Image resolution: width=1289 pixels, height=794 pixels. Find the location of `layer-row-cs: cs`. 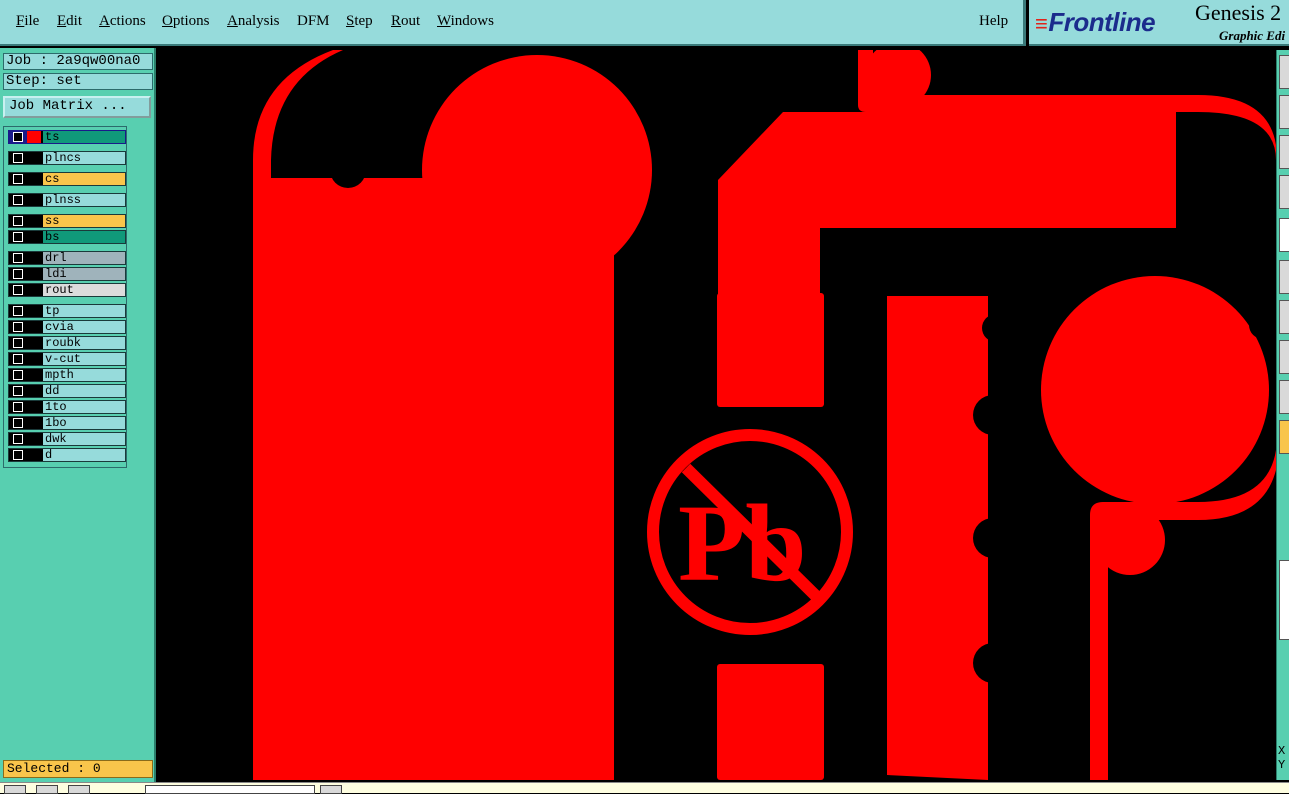

layer-row-cs: cs is located at coordinates (67, 179).